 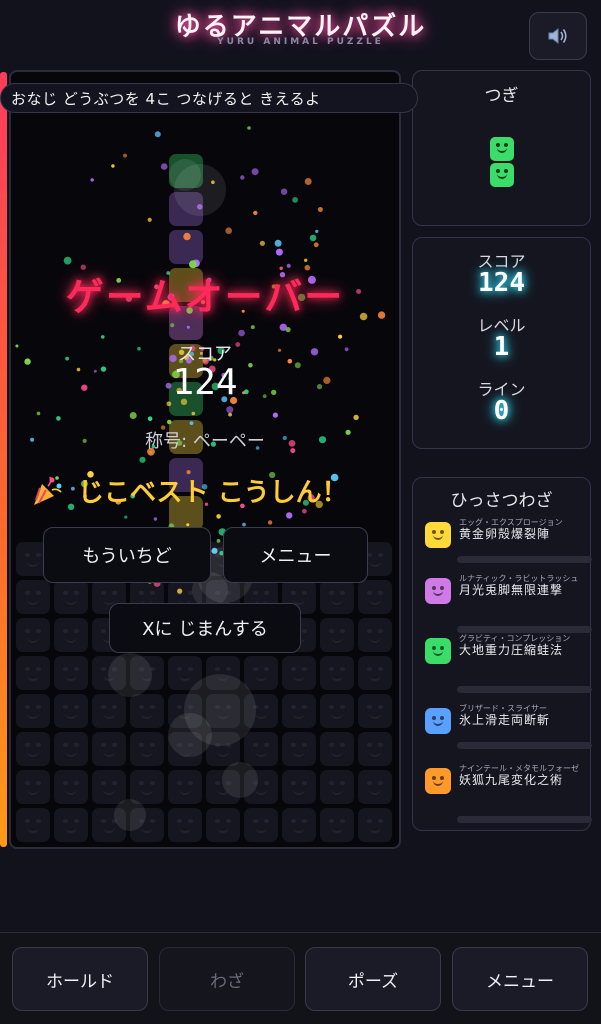 I want to click on lines-value: 0, so click(x=501, y=411).